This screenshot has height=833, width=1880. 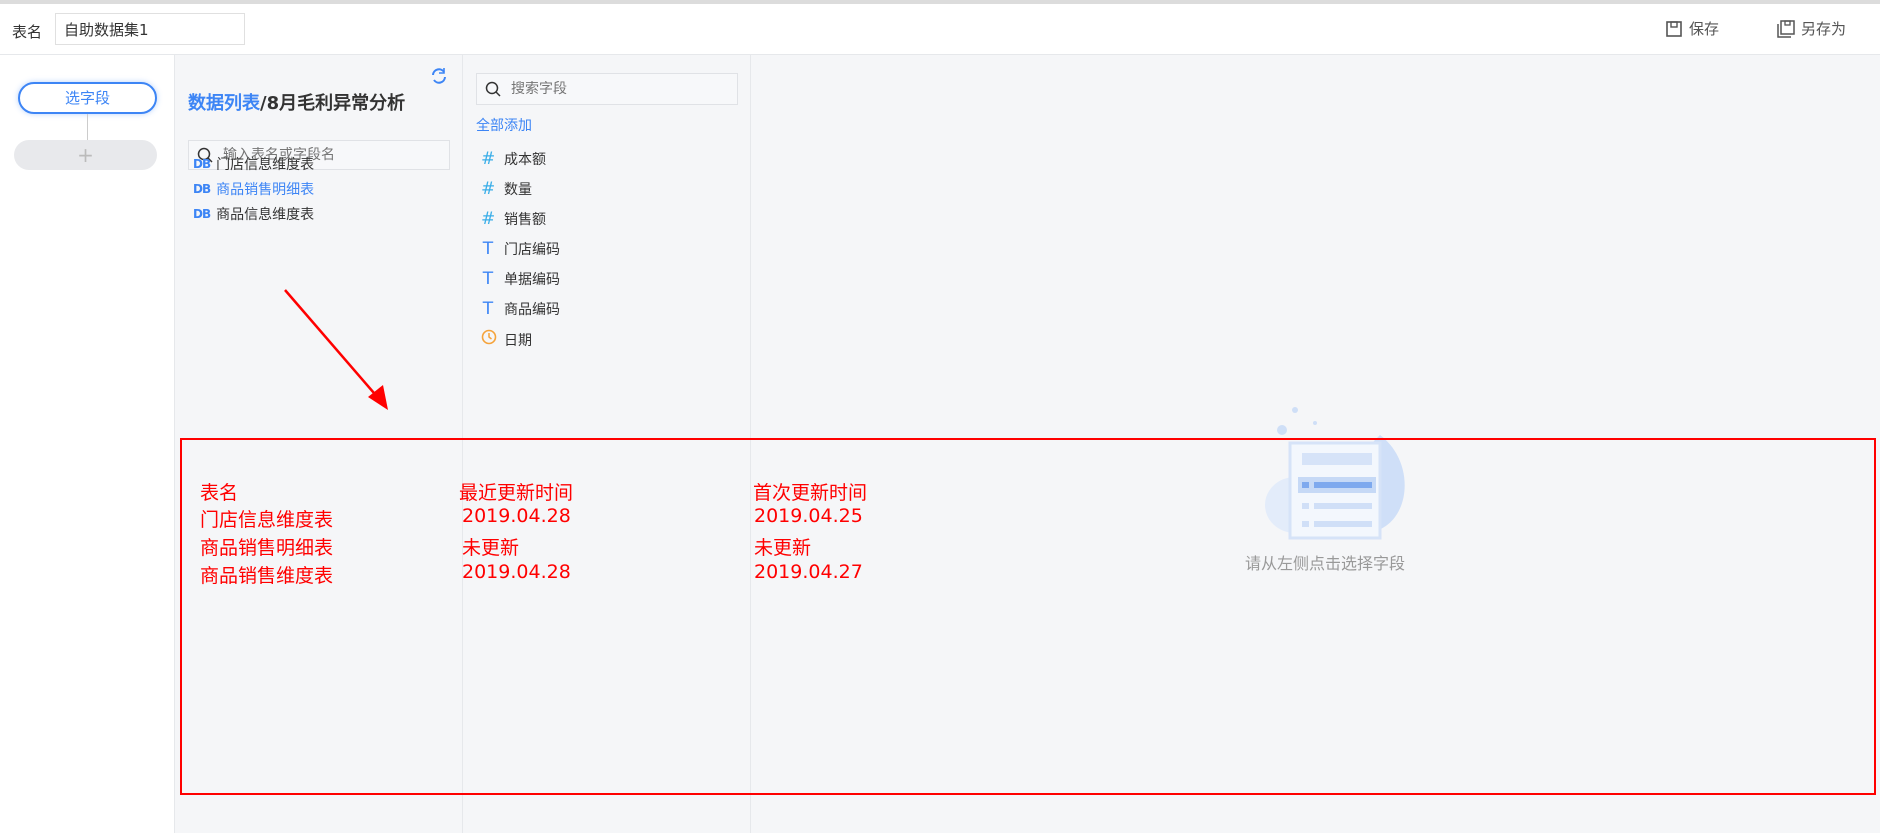 I want to click on field-search-input, so click(x=611, y=89).